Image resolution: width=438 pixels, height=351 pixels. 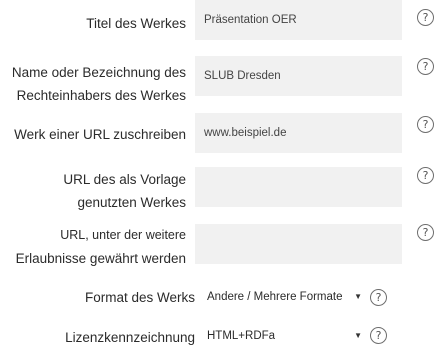 What do you see at coordinates (298, 76) in the screenshot?
I see `rechteinhaber-input: SLUB Dresden` at bounding box center [298, 76].